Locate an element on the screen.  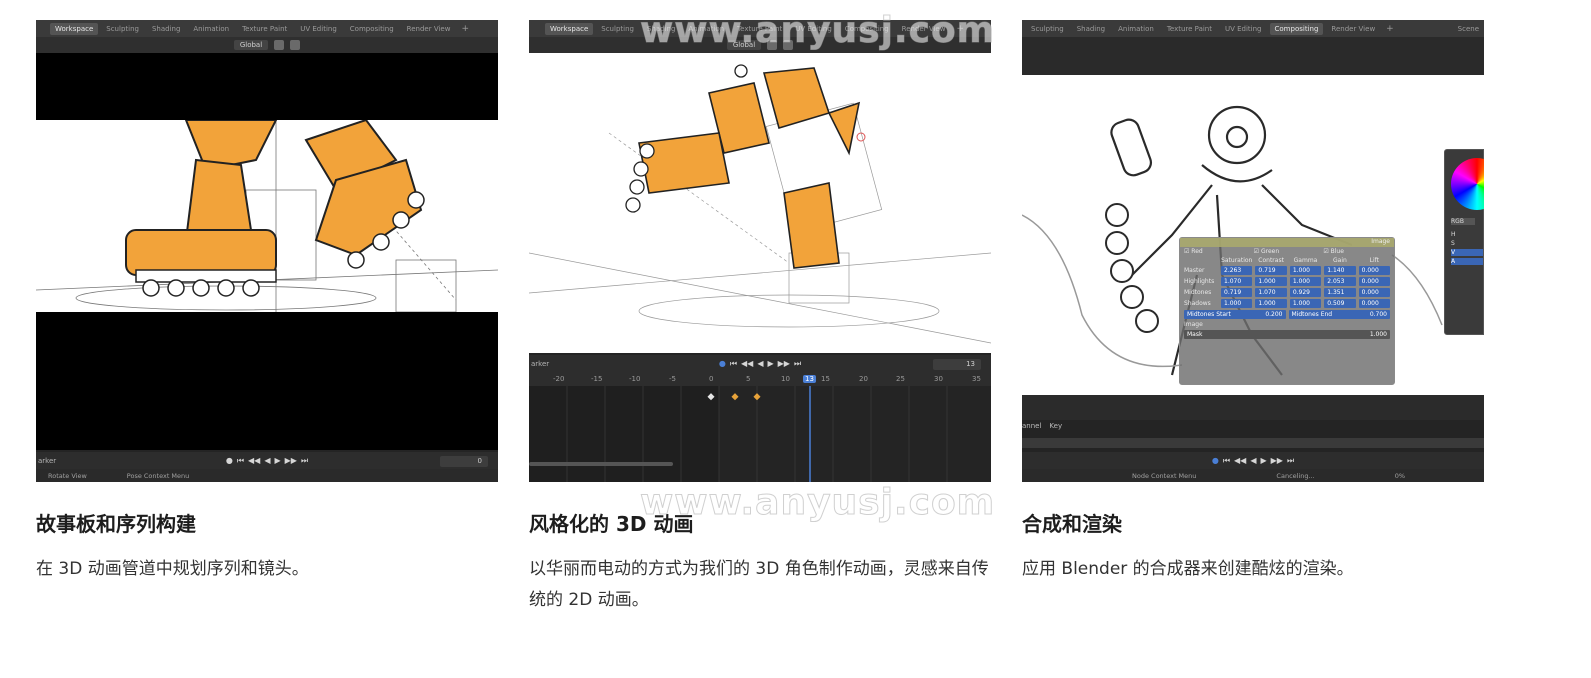
value-field: 2.053 is located at coordinates (1340, 281).